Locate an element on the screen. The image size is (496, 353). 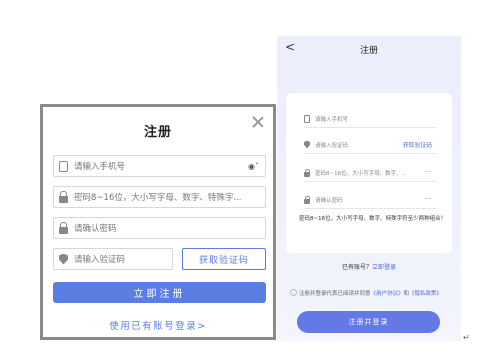
phone-input: 请输入手机号 ◉˅ is located at coordinates (159, 166).